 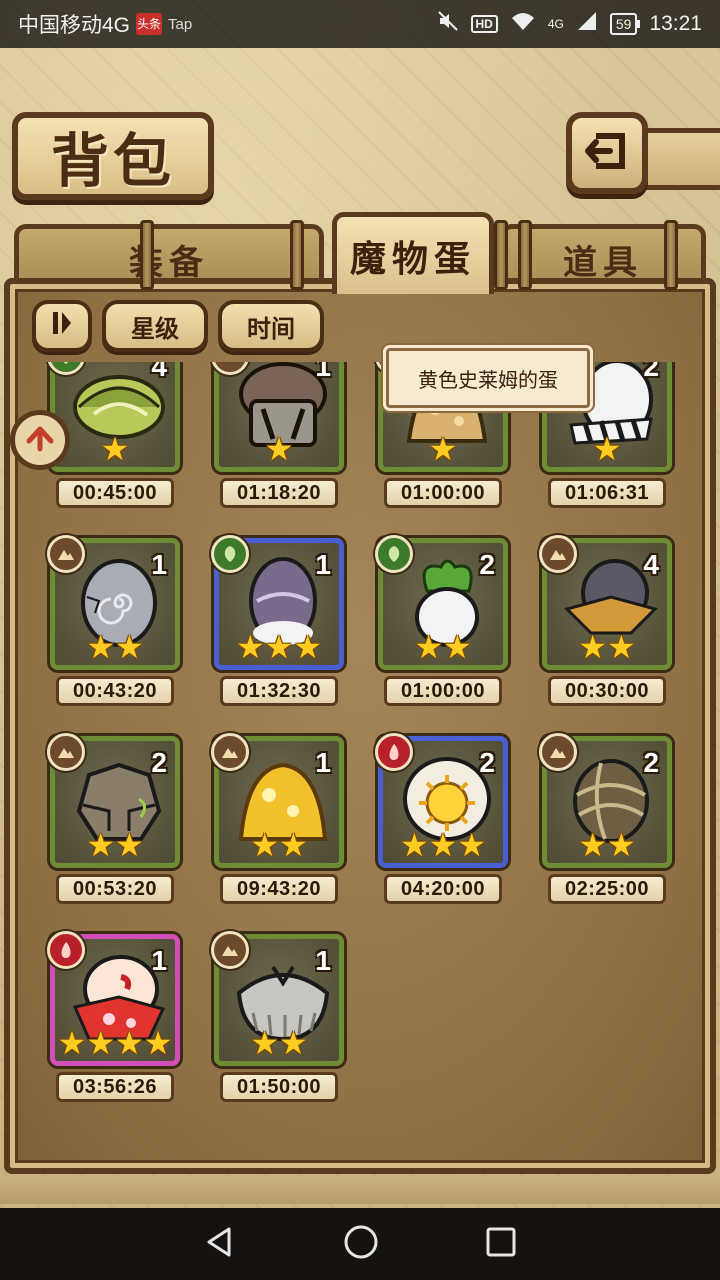 I want to click on egg-card: 1 ★★★, so click(x=277, y=602).